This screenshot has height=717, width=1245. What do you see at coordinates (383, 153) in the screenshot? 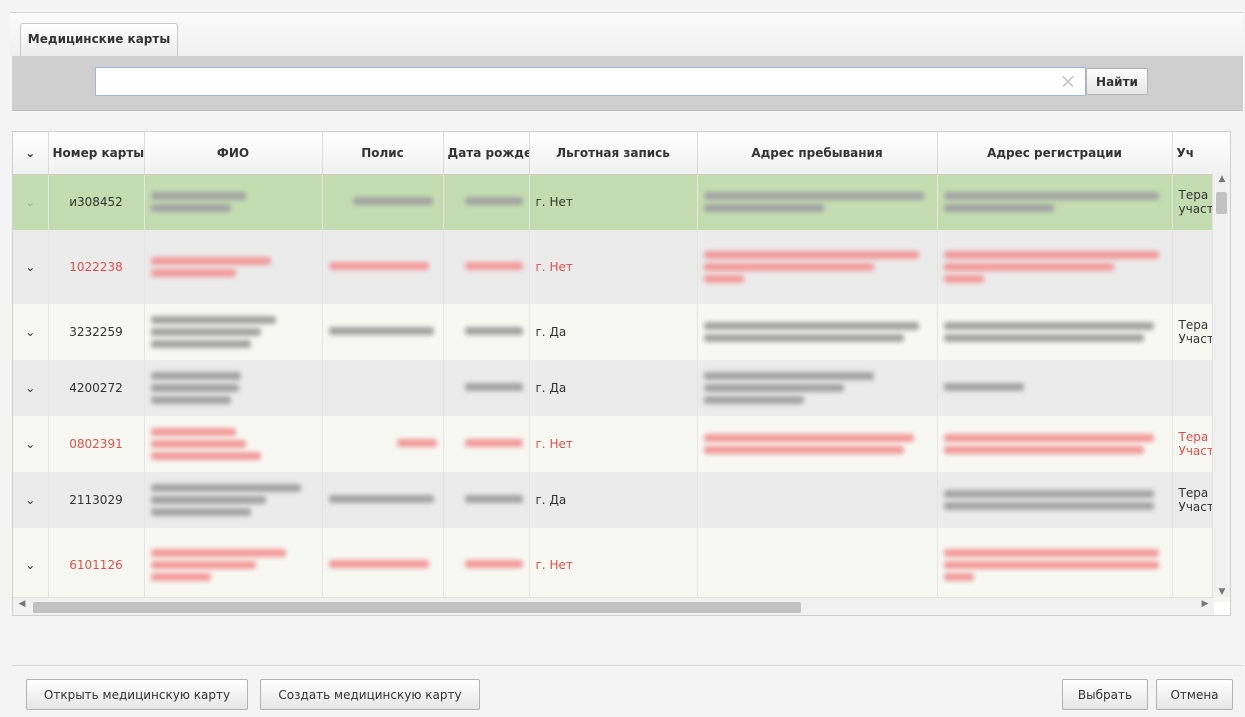
I see `column-header-policy: Полис` at bounding box center [383, 153].